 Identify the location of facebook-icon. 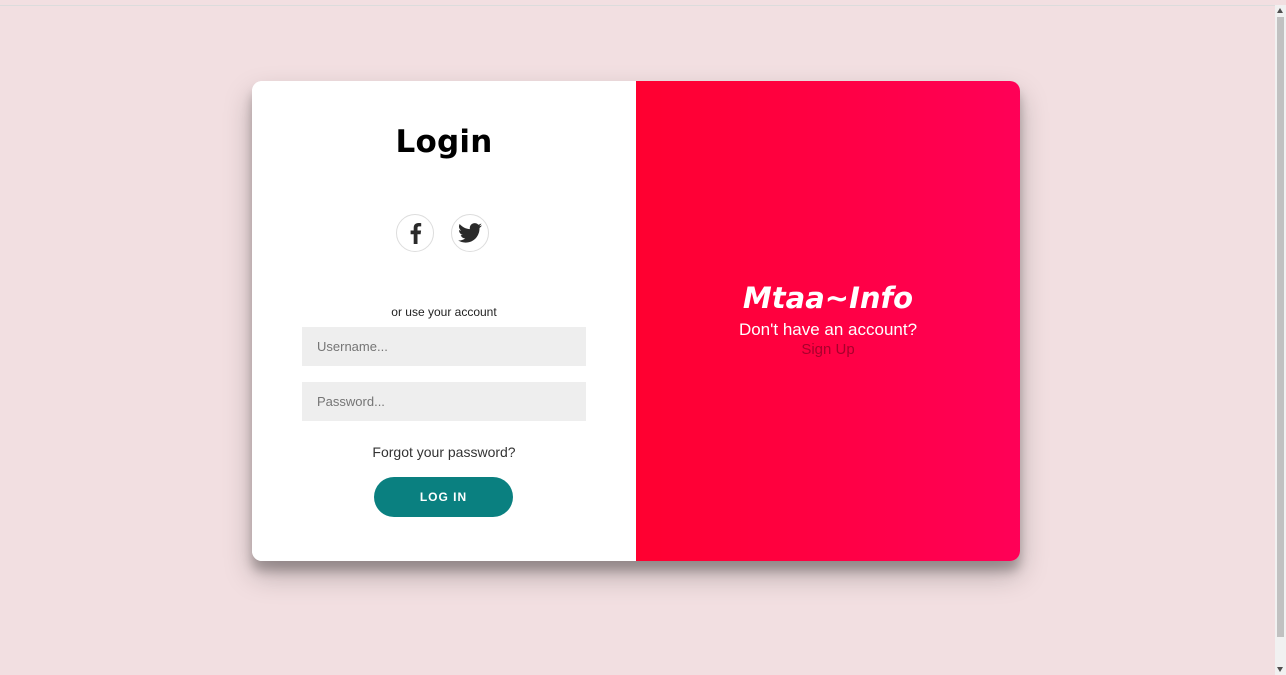
(416, 233).